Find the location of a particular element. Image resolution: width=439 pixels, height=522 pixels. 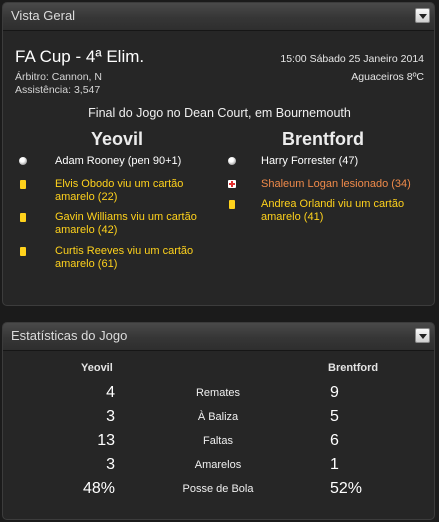

overview-menu-button is located at coordinates (422, 15).